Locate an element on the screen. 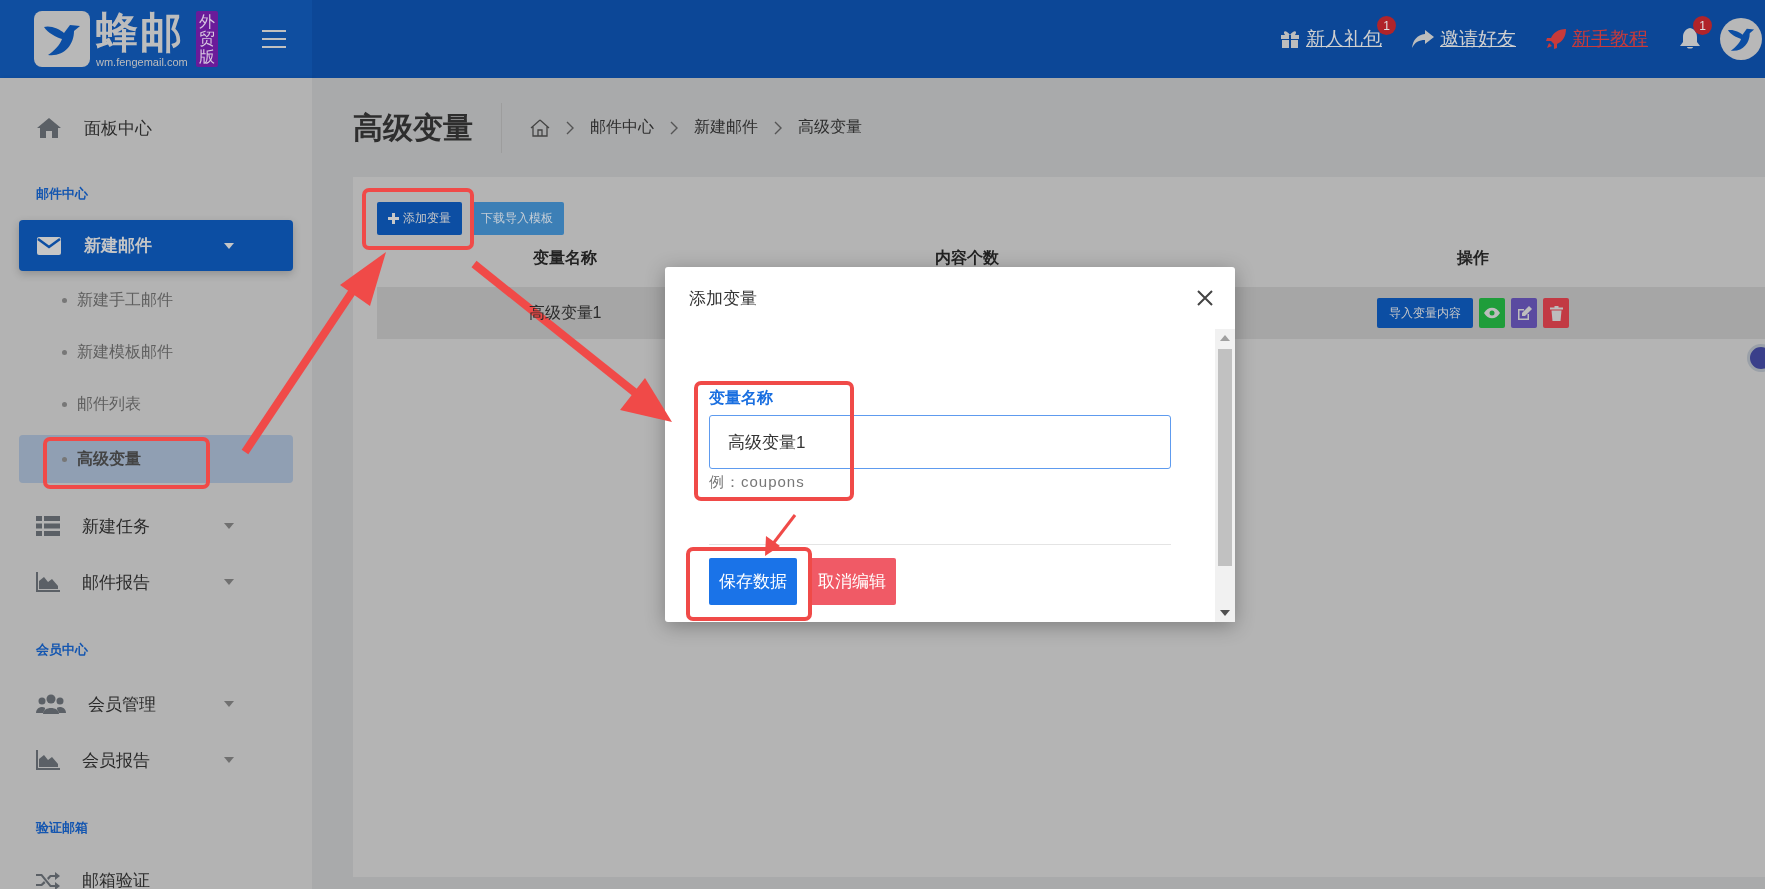 This screenshot has width=1765, height=889. nav-item: 会员报告 is located at coordinates (156, 760).